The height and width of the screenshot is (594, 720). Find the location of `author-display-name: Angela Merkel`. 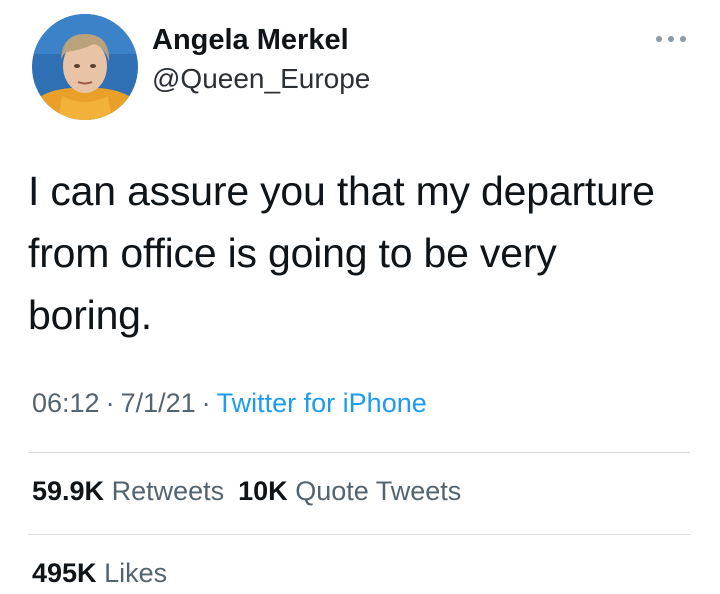

author-display-name: Angela Merkel is located at coordinates (250, 40).